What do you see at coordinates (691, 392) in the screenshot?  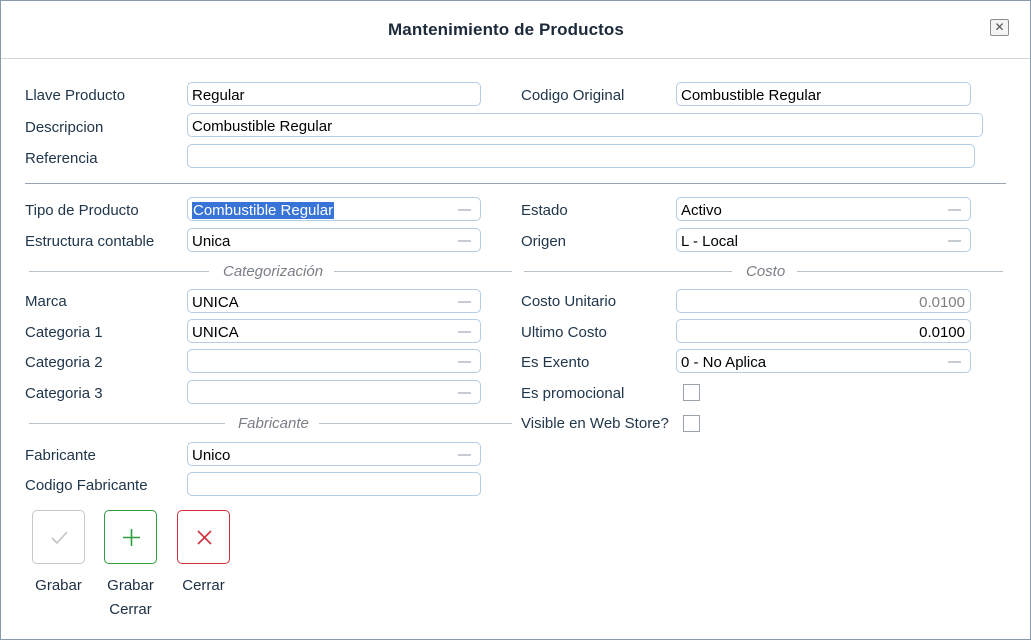 I see `es-promocional-checkbox` at bounding box center [691, 392].